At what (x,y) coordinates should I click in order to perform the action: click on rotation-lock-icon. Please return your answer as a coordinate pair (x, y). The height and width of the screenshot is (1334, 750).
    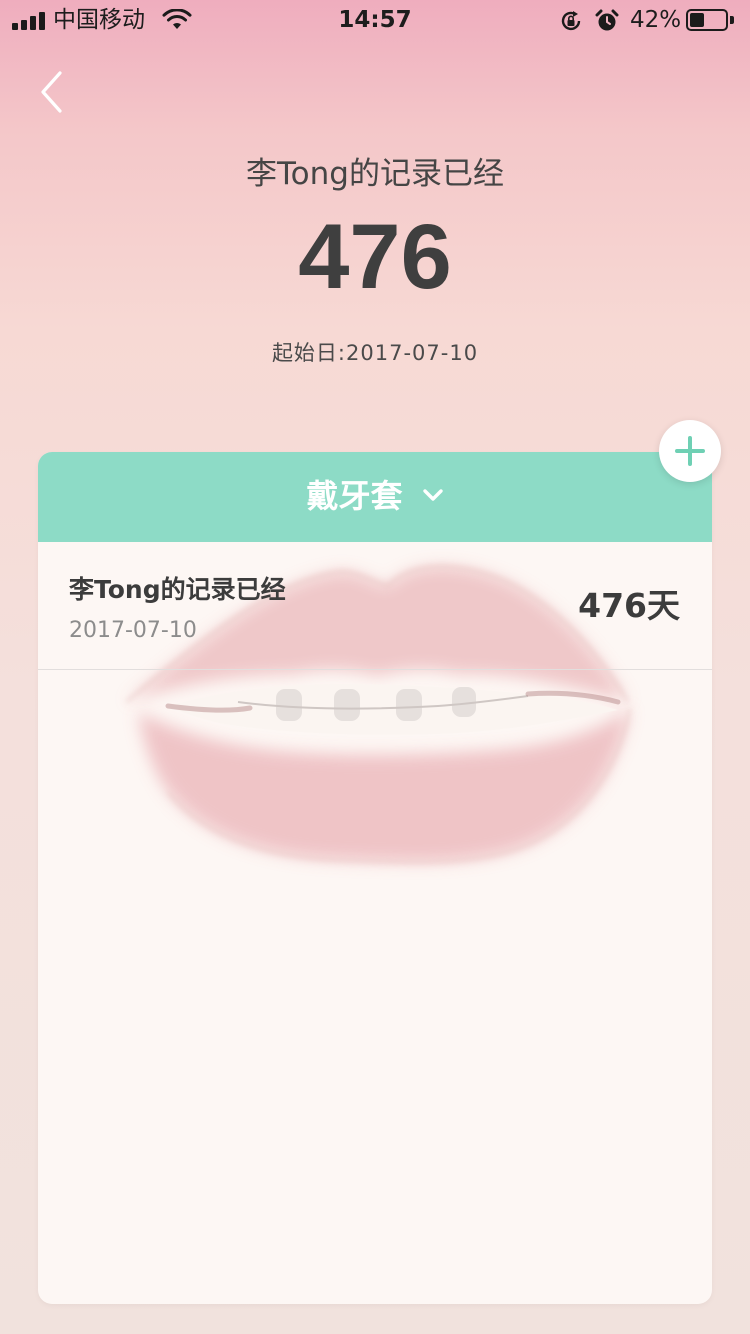
    Looking at the image, I should click on (571, 21).